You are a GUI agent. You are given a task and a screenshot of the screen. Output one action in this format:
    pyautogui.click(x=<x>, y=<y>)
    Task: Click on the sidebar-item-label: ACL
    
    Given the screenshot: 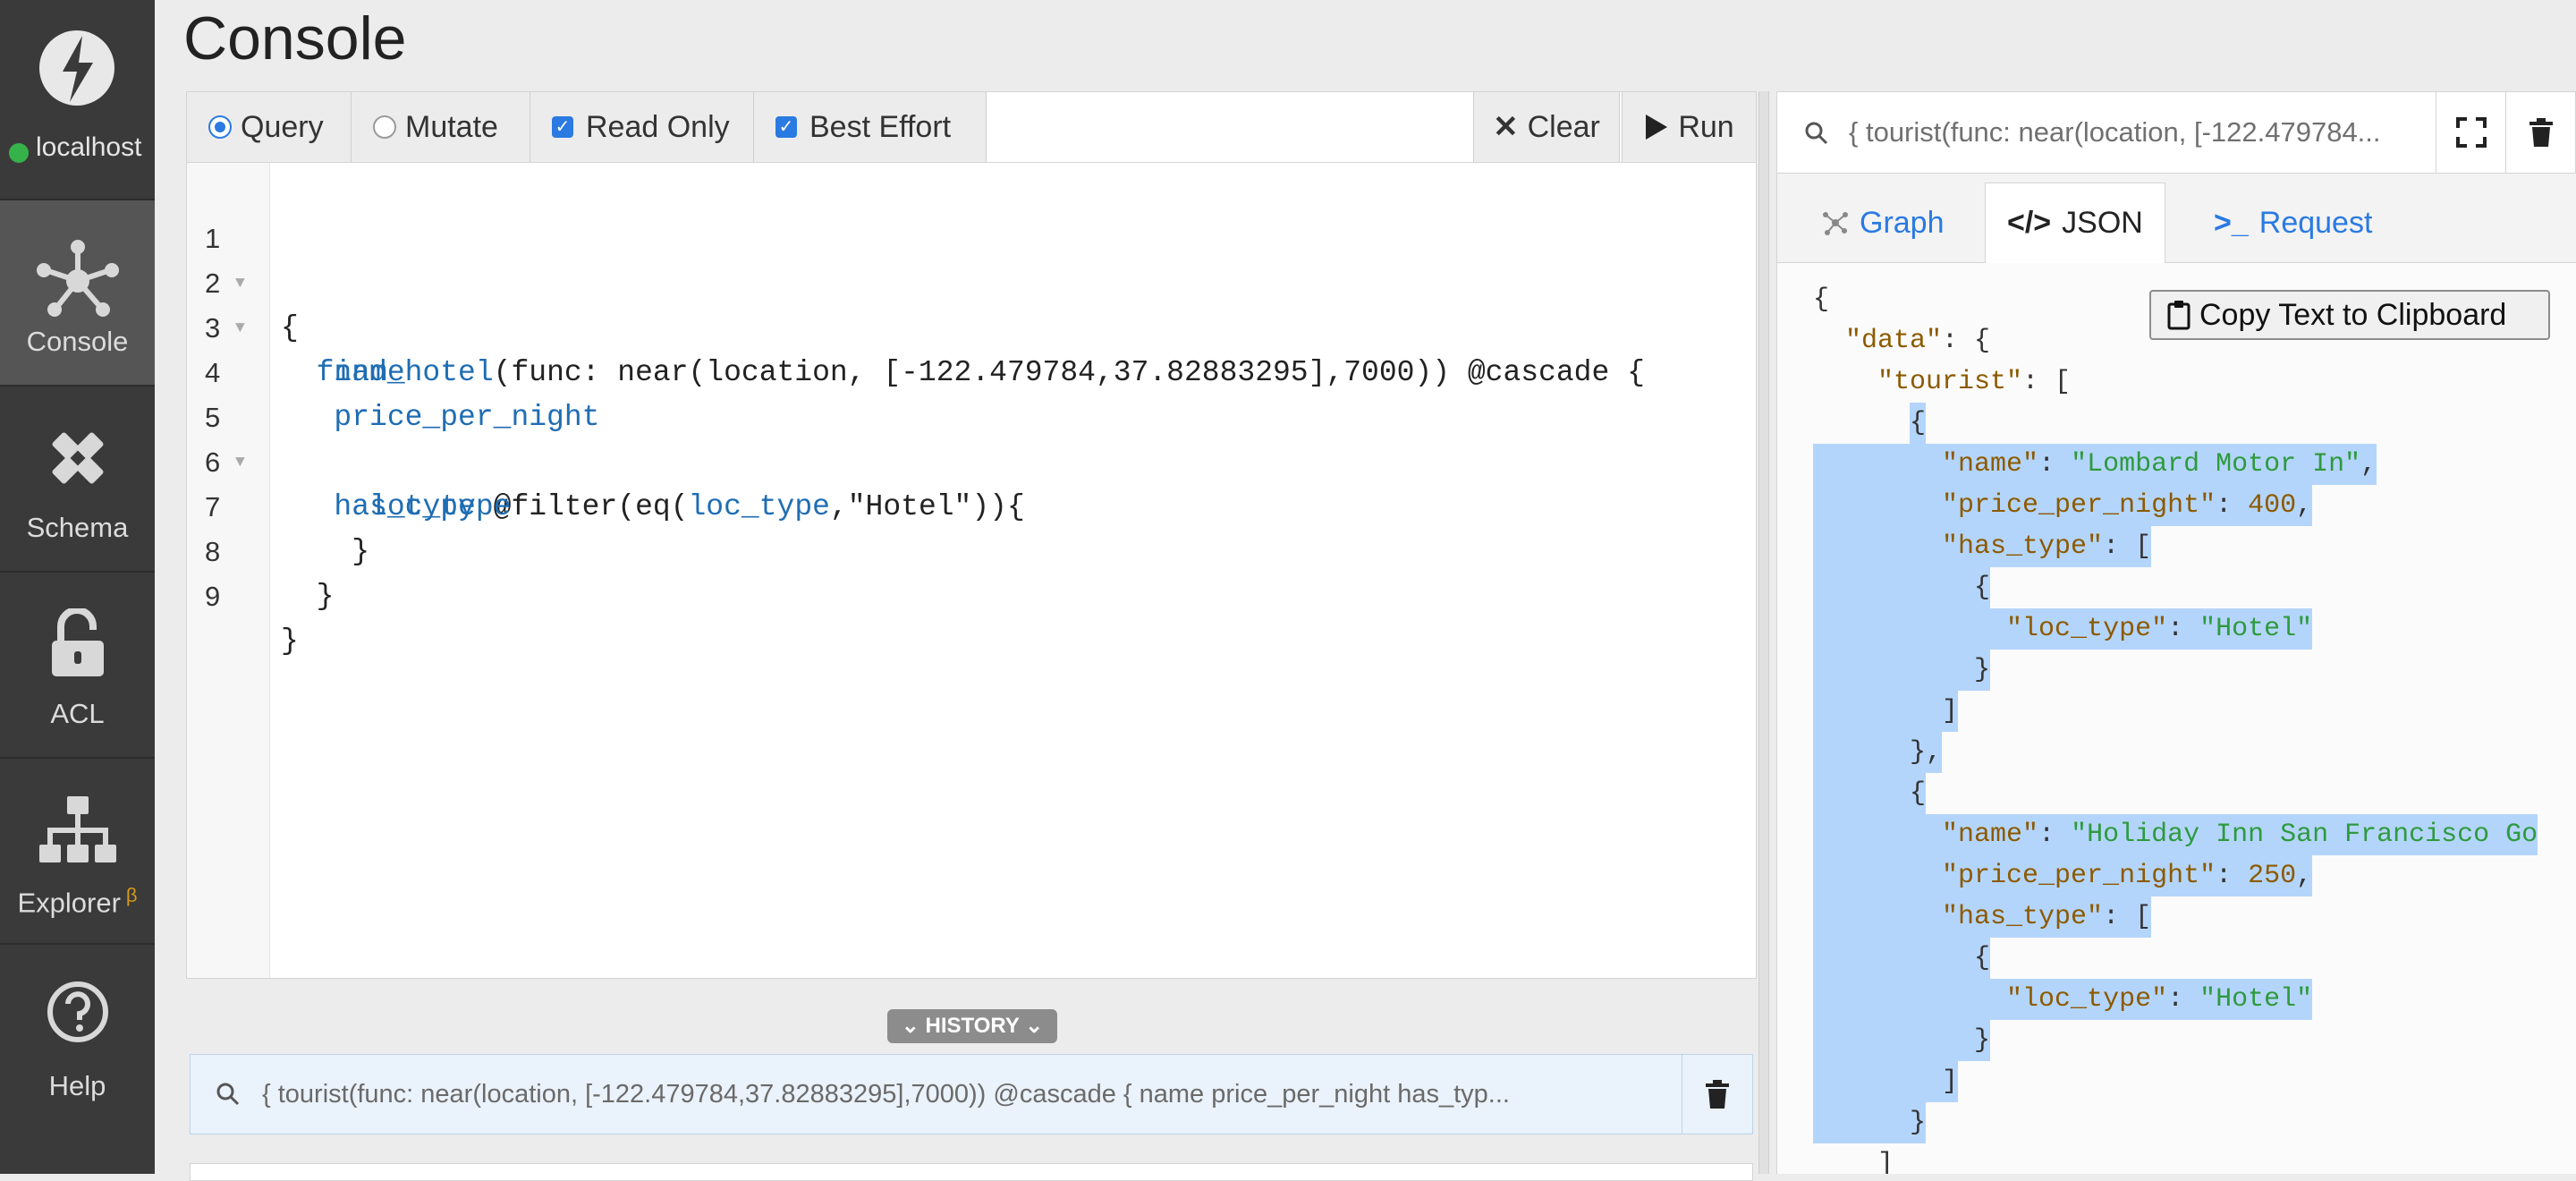 What is the action you would take?
    pyautogui.click(x=77, y=713)
    